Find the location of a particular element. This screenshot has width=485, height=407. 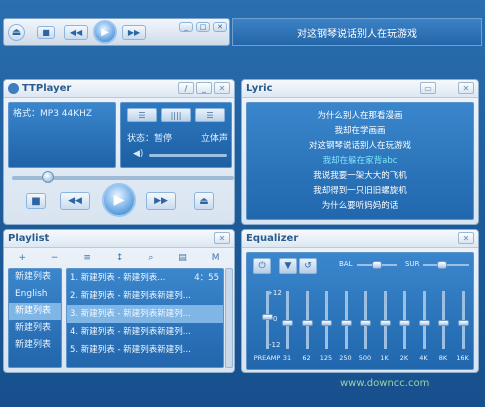

lyric-line: 我却在学画画 is located at coordinates (360, 131).